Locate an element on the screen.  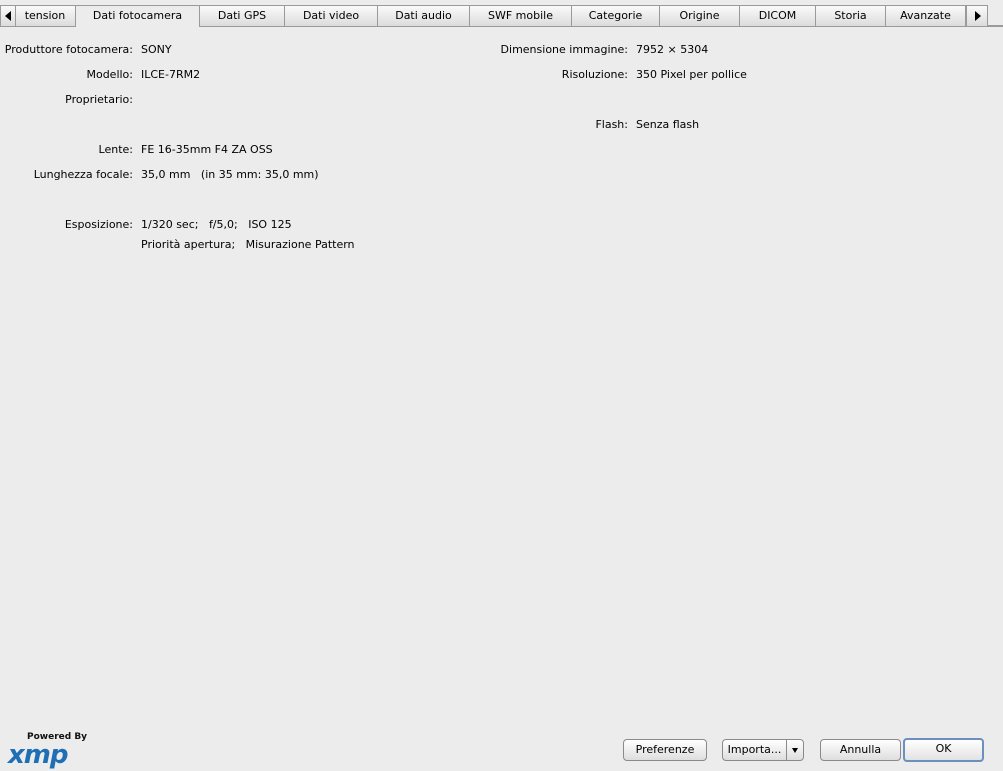
value-modello: ILCE-7RM2 is located at coordinates (171, 74).